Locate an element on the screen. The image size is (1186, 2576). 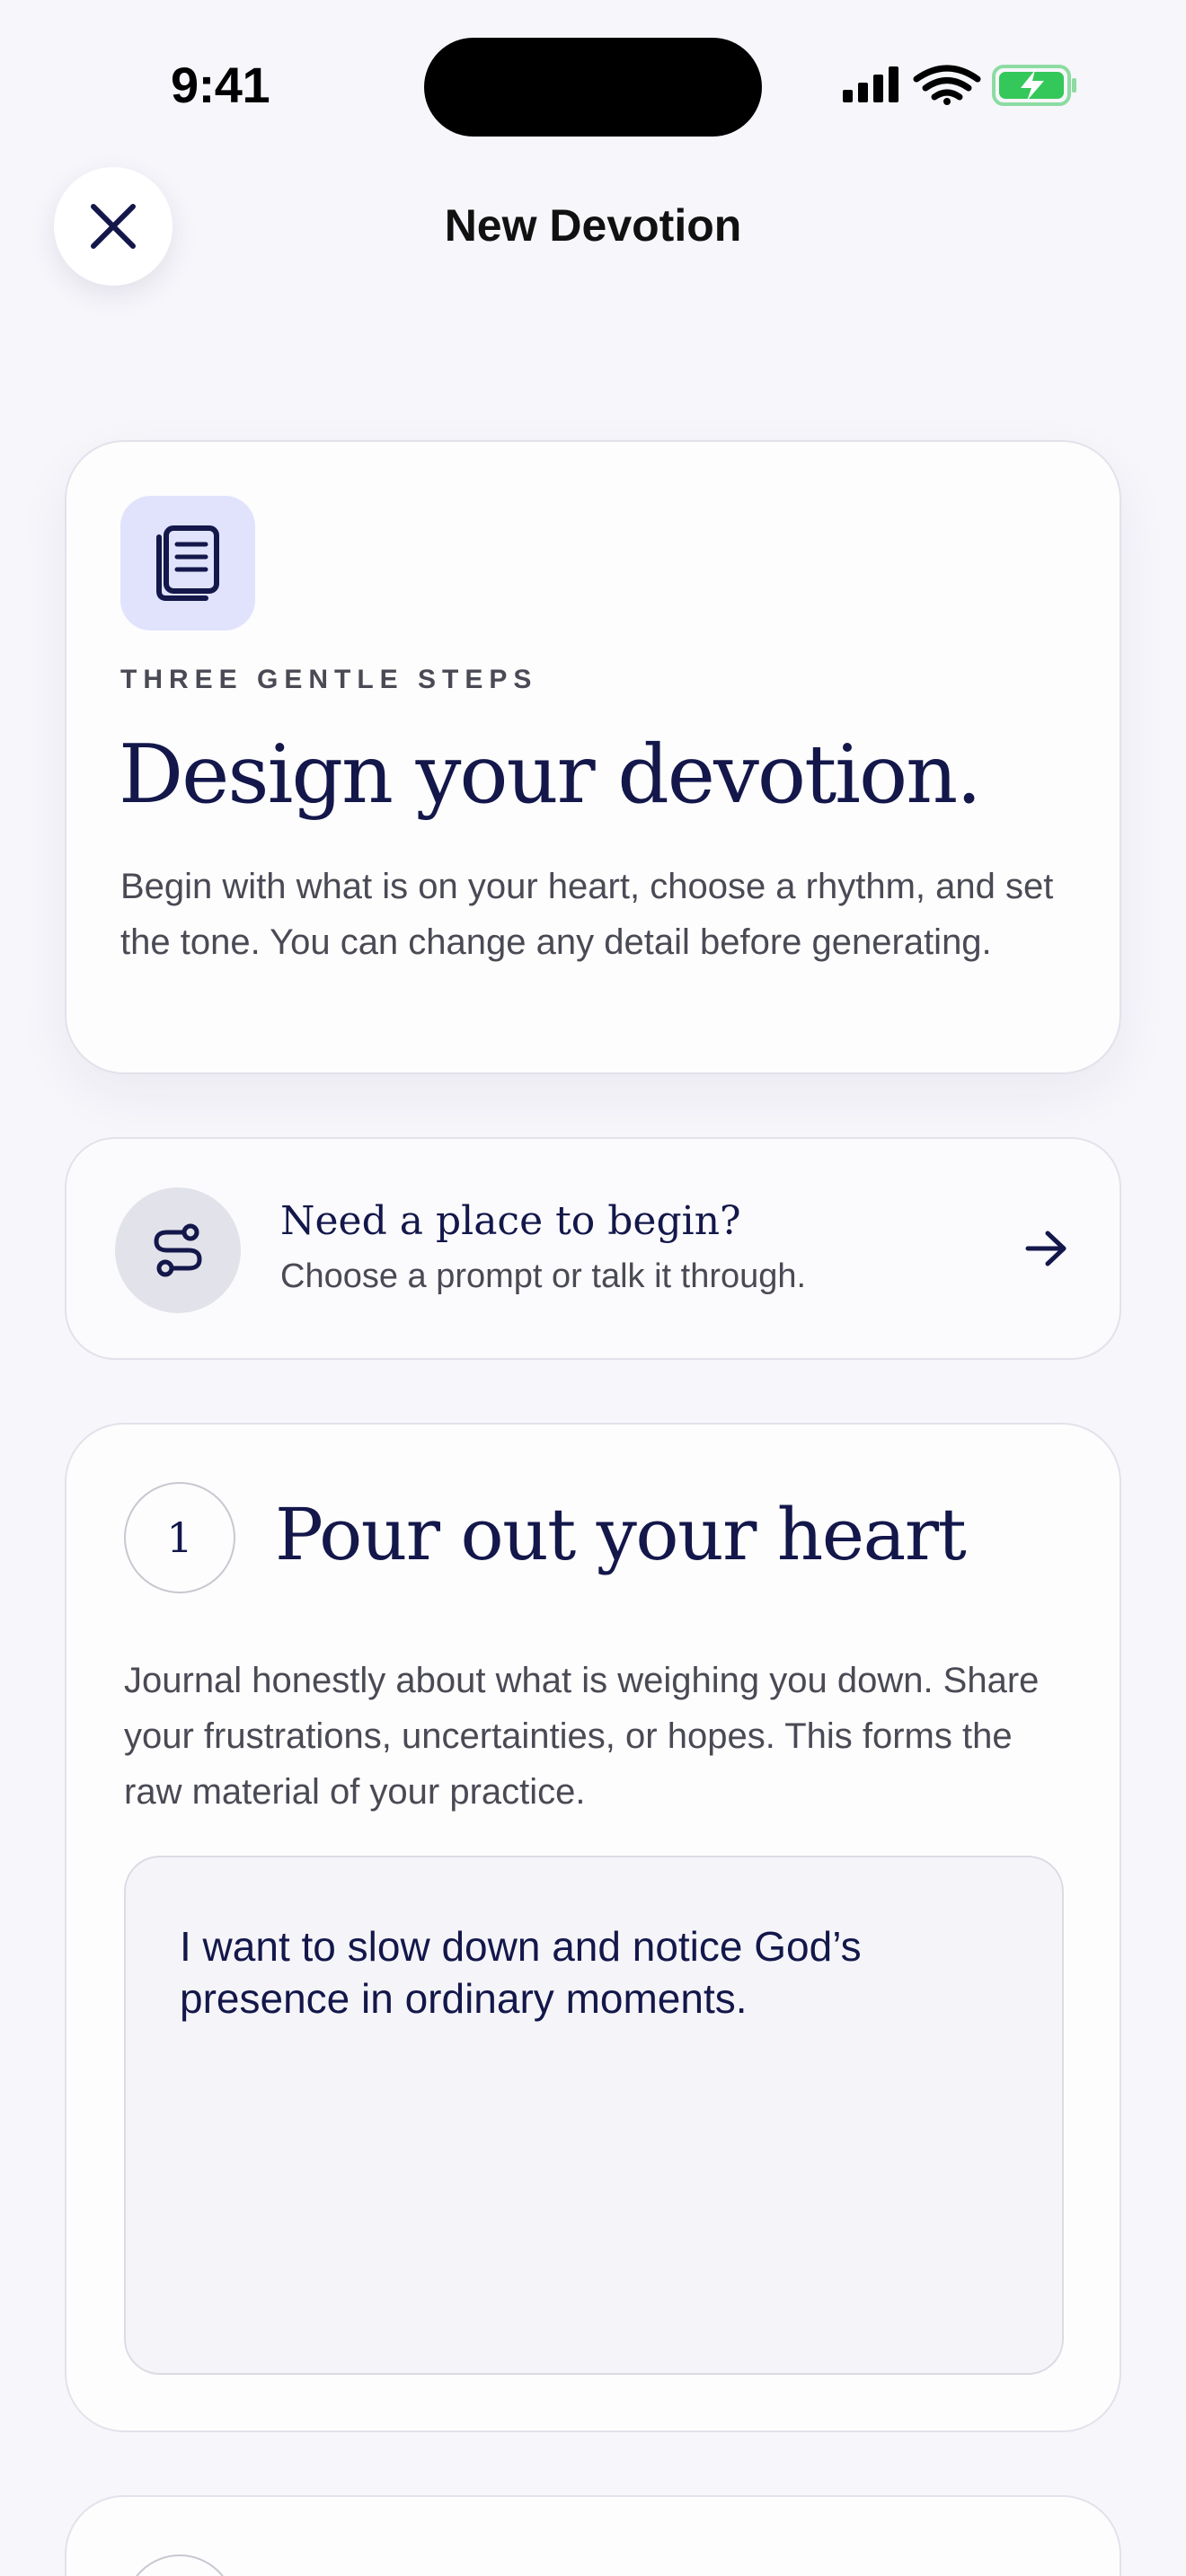
document-stack-icon is located at coordinates (187, 563).